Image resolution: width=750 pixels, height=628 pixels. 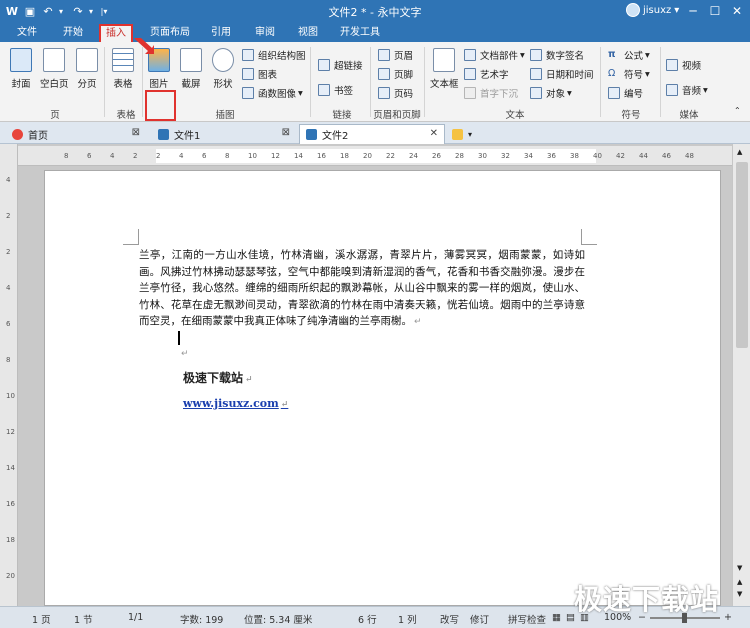 I want to click on hyperlink-button: 超链接, so click(x=340, y=65).